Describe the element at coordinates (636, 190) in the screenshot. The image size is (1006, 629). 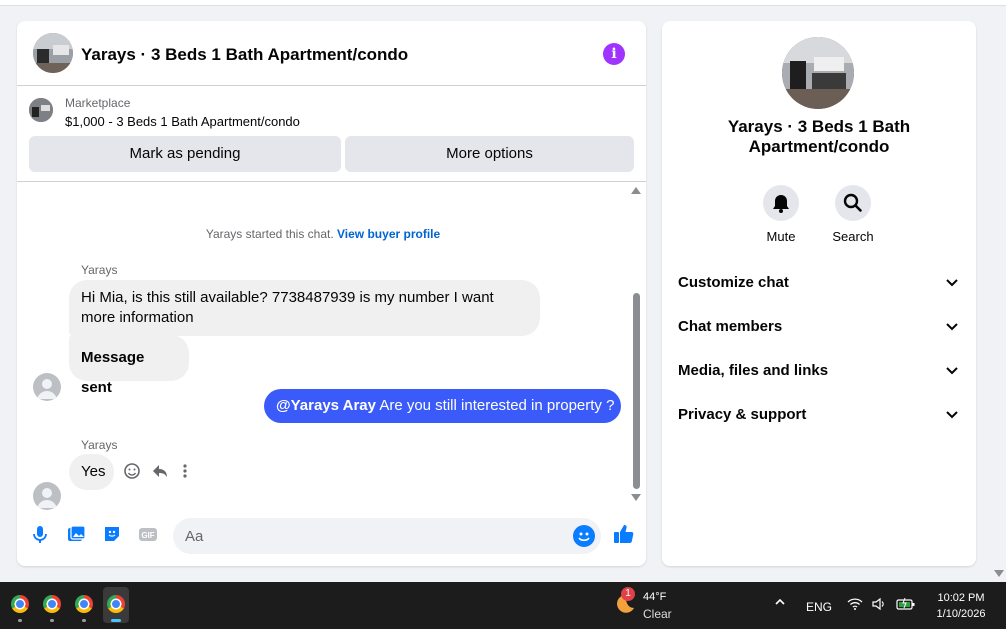
I see `scroll-up-arrow-icon` at that location.